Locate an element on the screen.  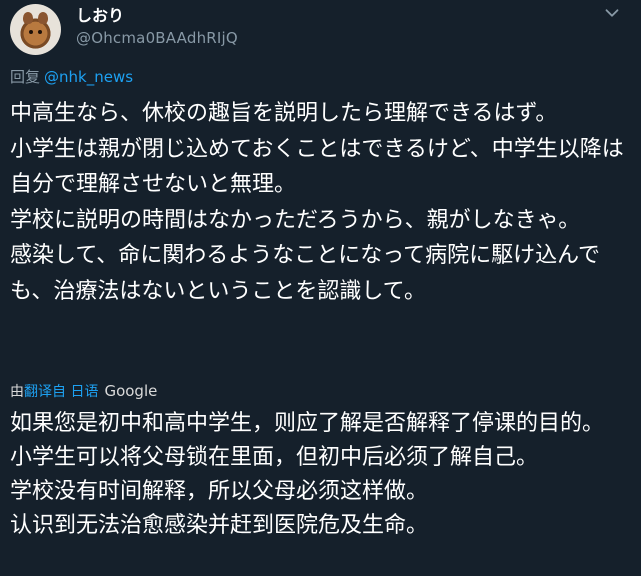
avatar-ear-left is located at coordinates (28, 18).